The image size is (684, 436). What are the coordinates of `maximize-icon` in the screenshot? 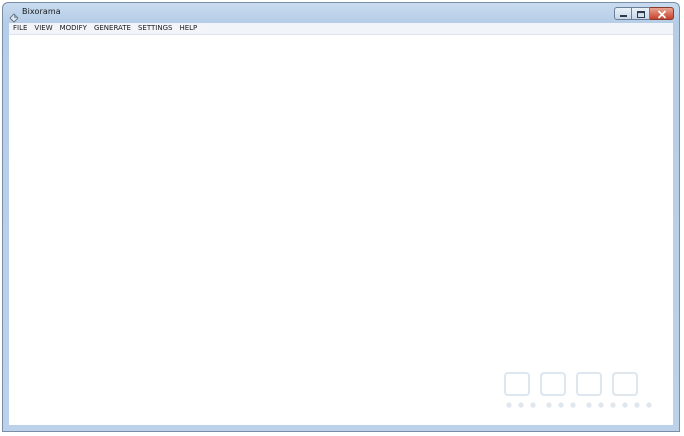 It's located at (641, 14).